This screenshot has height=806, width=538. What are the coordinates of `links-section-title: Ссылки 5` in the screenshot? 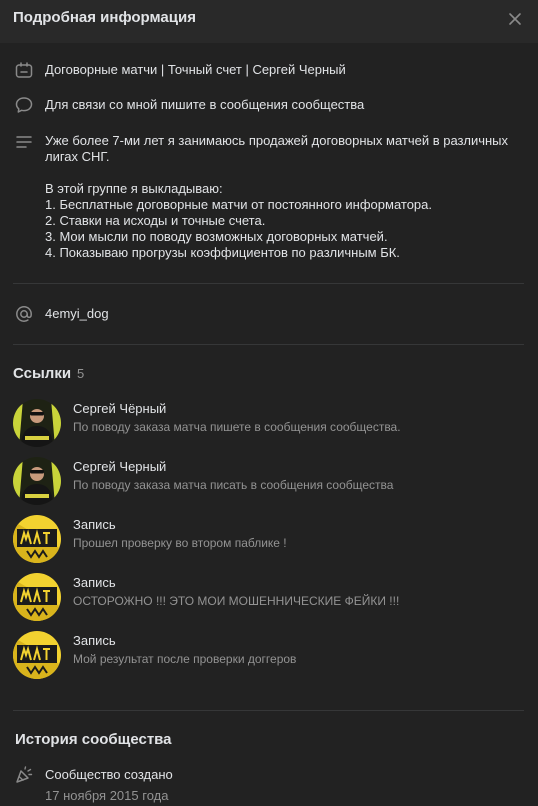 It's located at (48, 373).